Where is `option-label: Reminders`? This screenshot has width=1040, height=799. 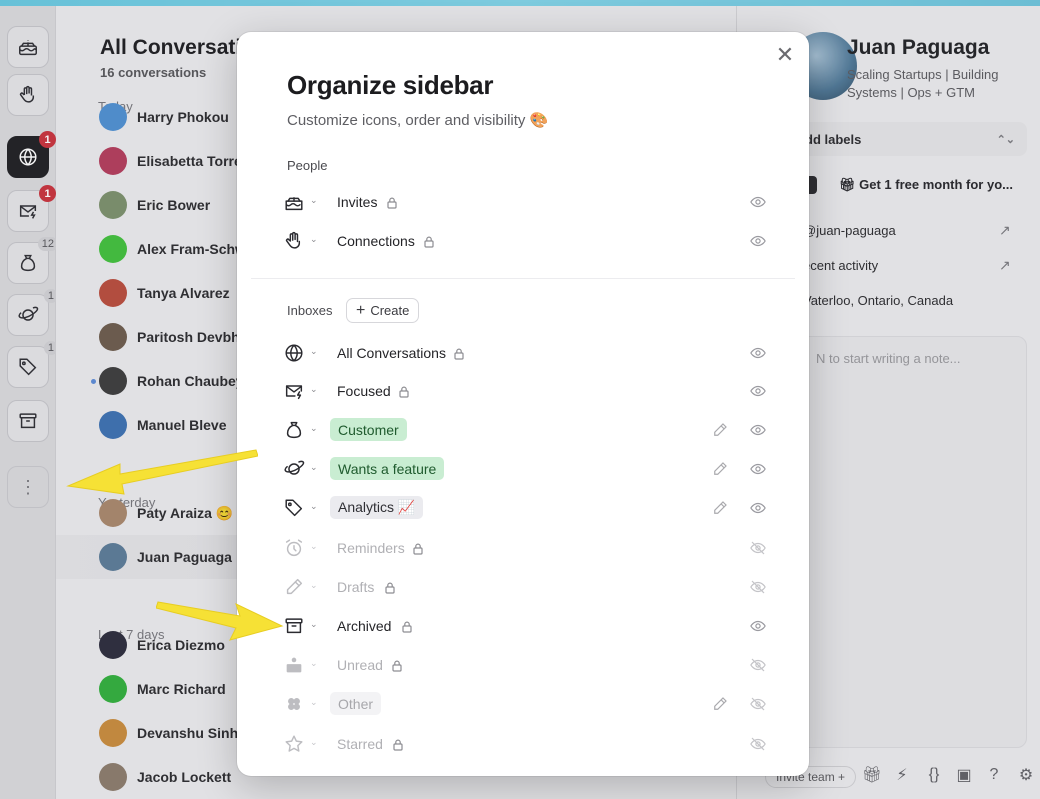
option-label: Reminders is located at coordinates (371, 548).